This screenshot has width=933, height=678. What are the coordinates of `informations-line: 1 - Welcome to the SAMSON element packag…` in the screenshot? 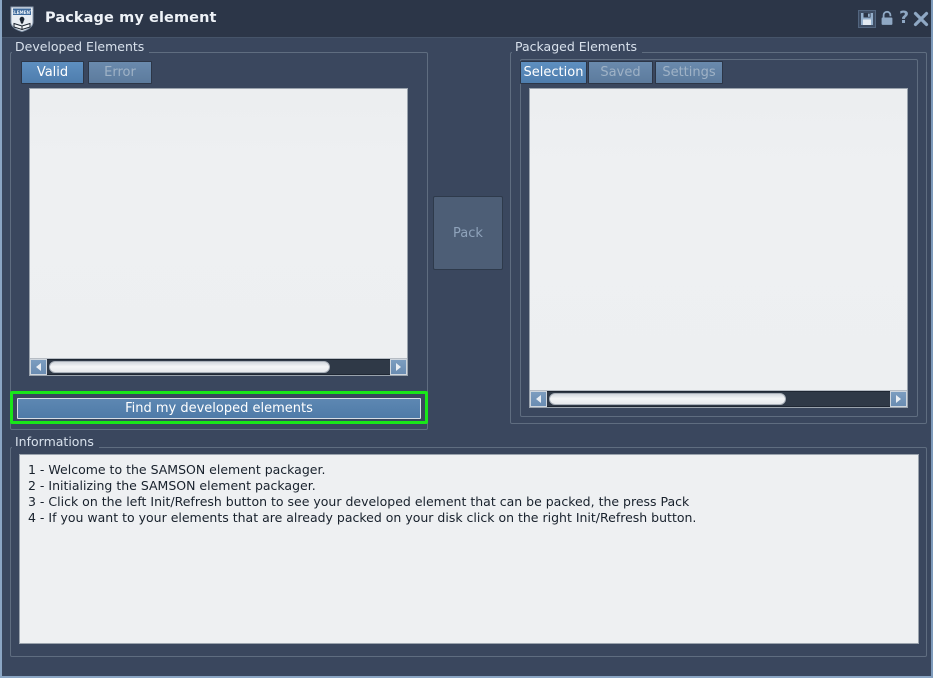 It's located at (177, 469).